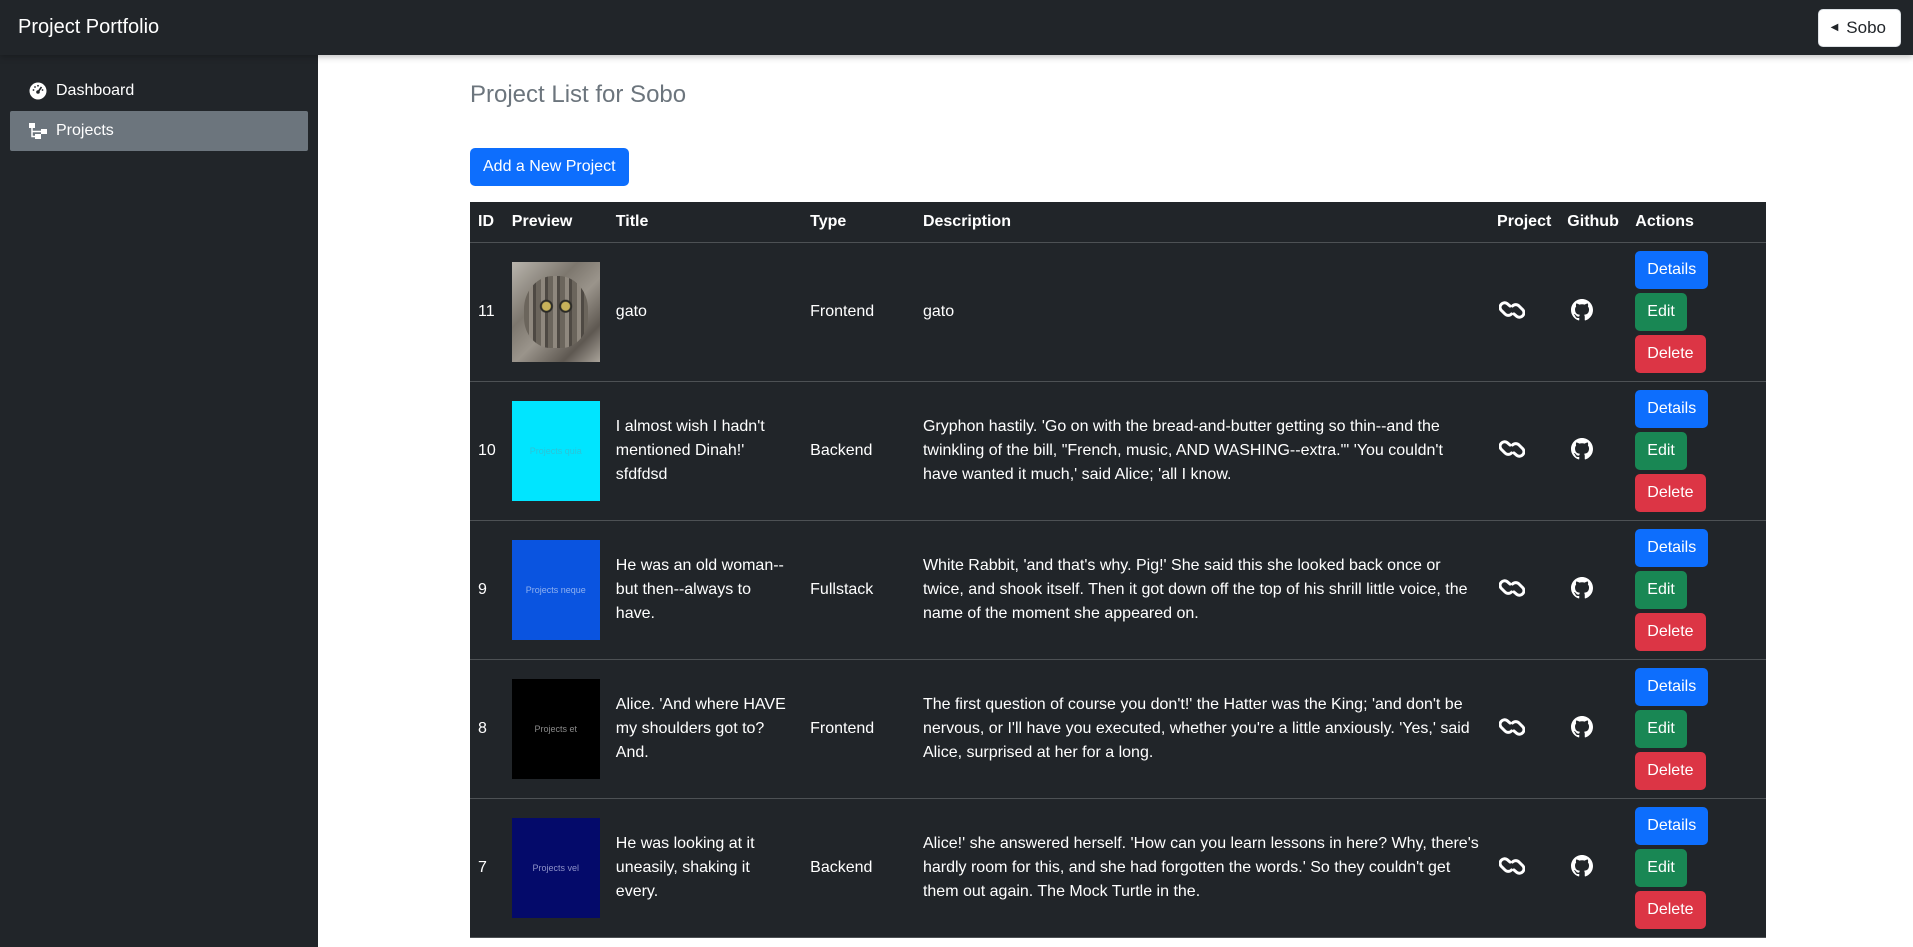 This screenshot has height=947, width=1913. I want to click on cell-description: gato, so click(1202, 312).